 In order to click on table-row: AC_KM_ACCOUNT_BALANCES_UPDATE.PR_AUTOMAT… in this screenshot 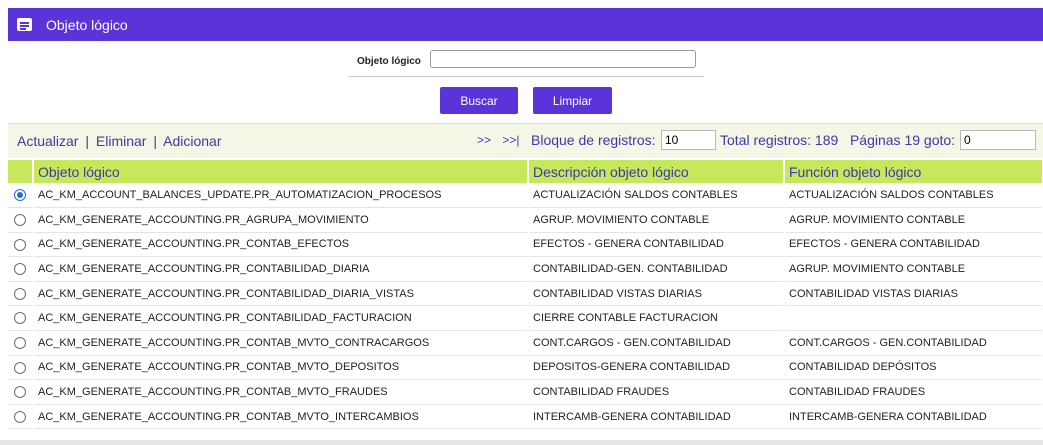, I will do `click(525, 196)`.